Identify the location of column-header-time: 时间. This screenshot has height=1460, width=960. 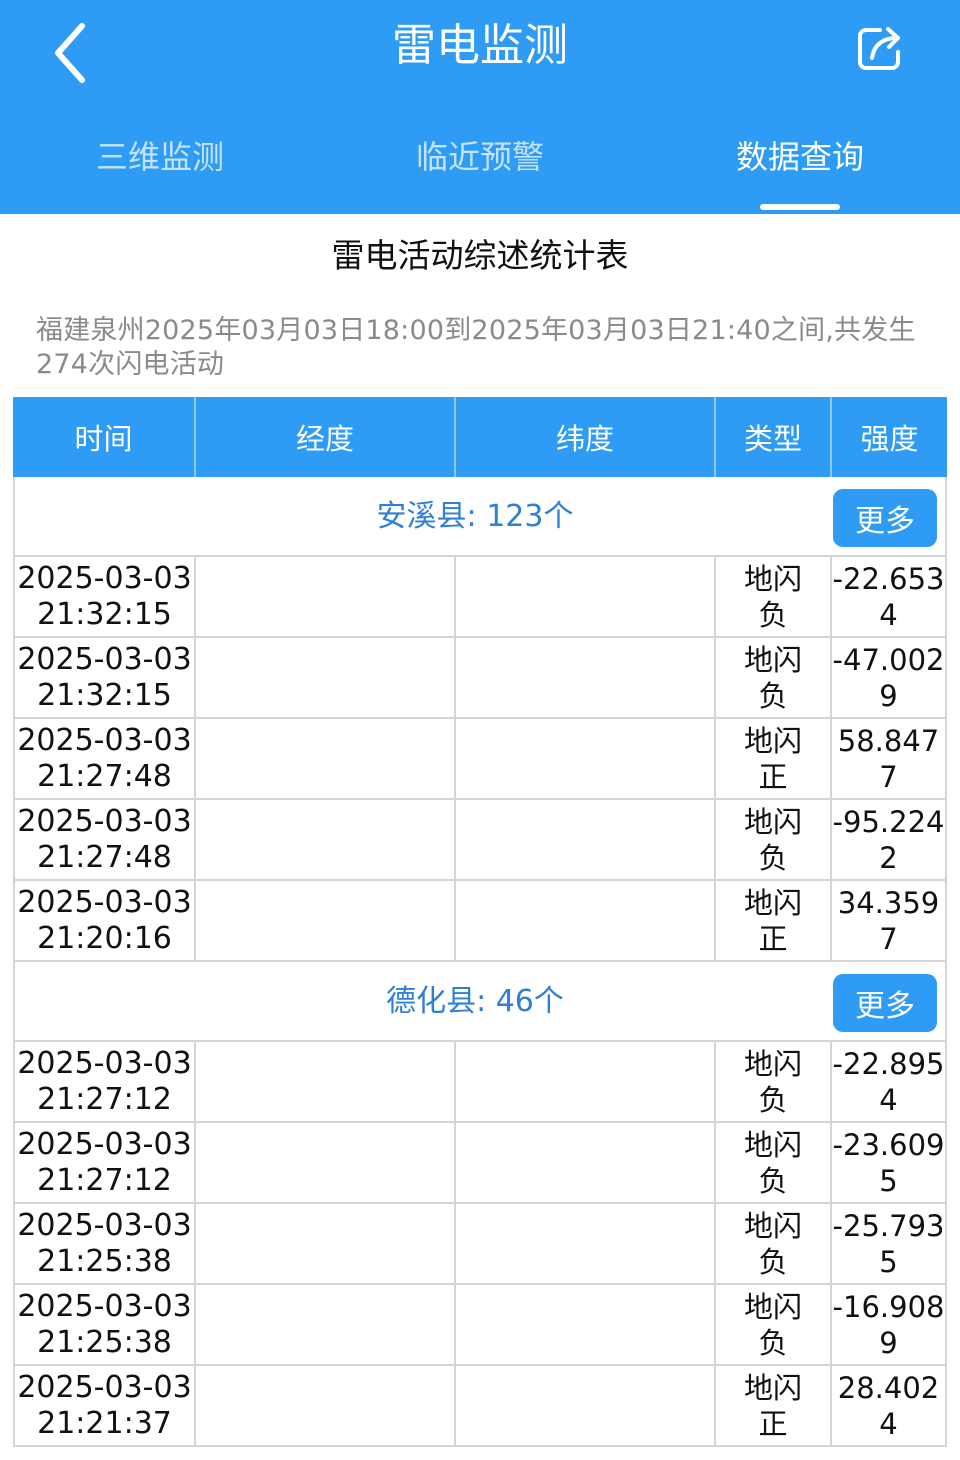
(104, 437).